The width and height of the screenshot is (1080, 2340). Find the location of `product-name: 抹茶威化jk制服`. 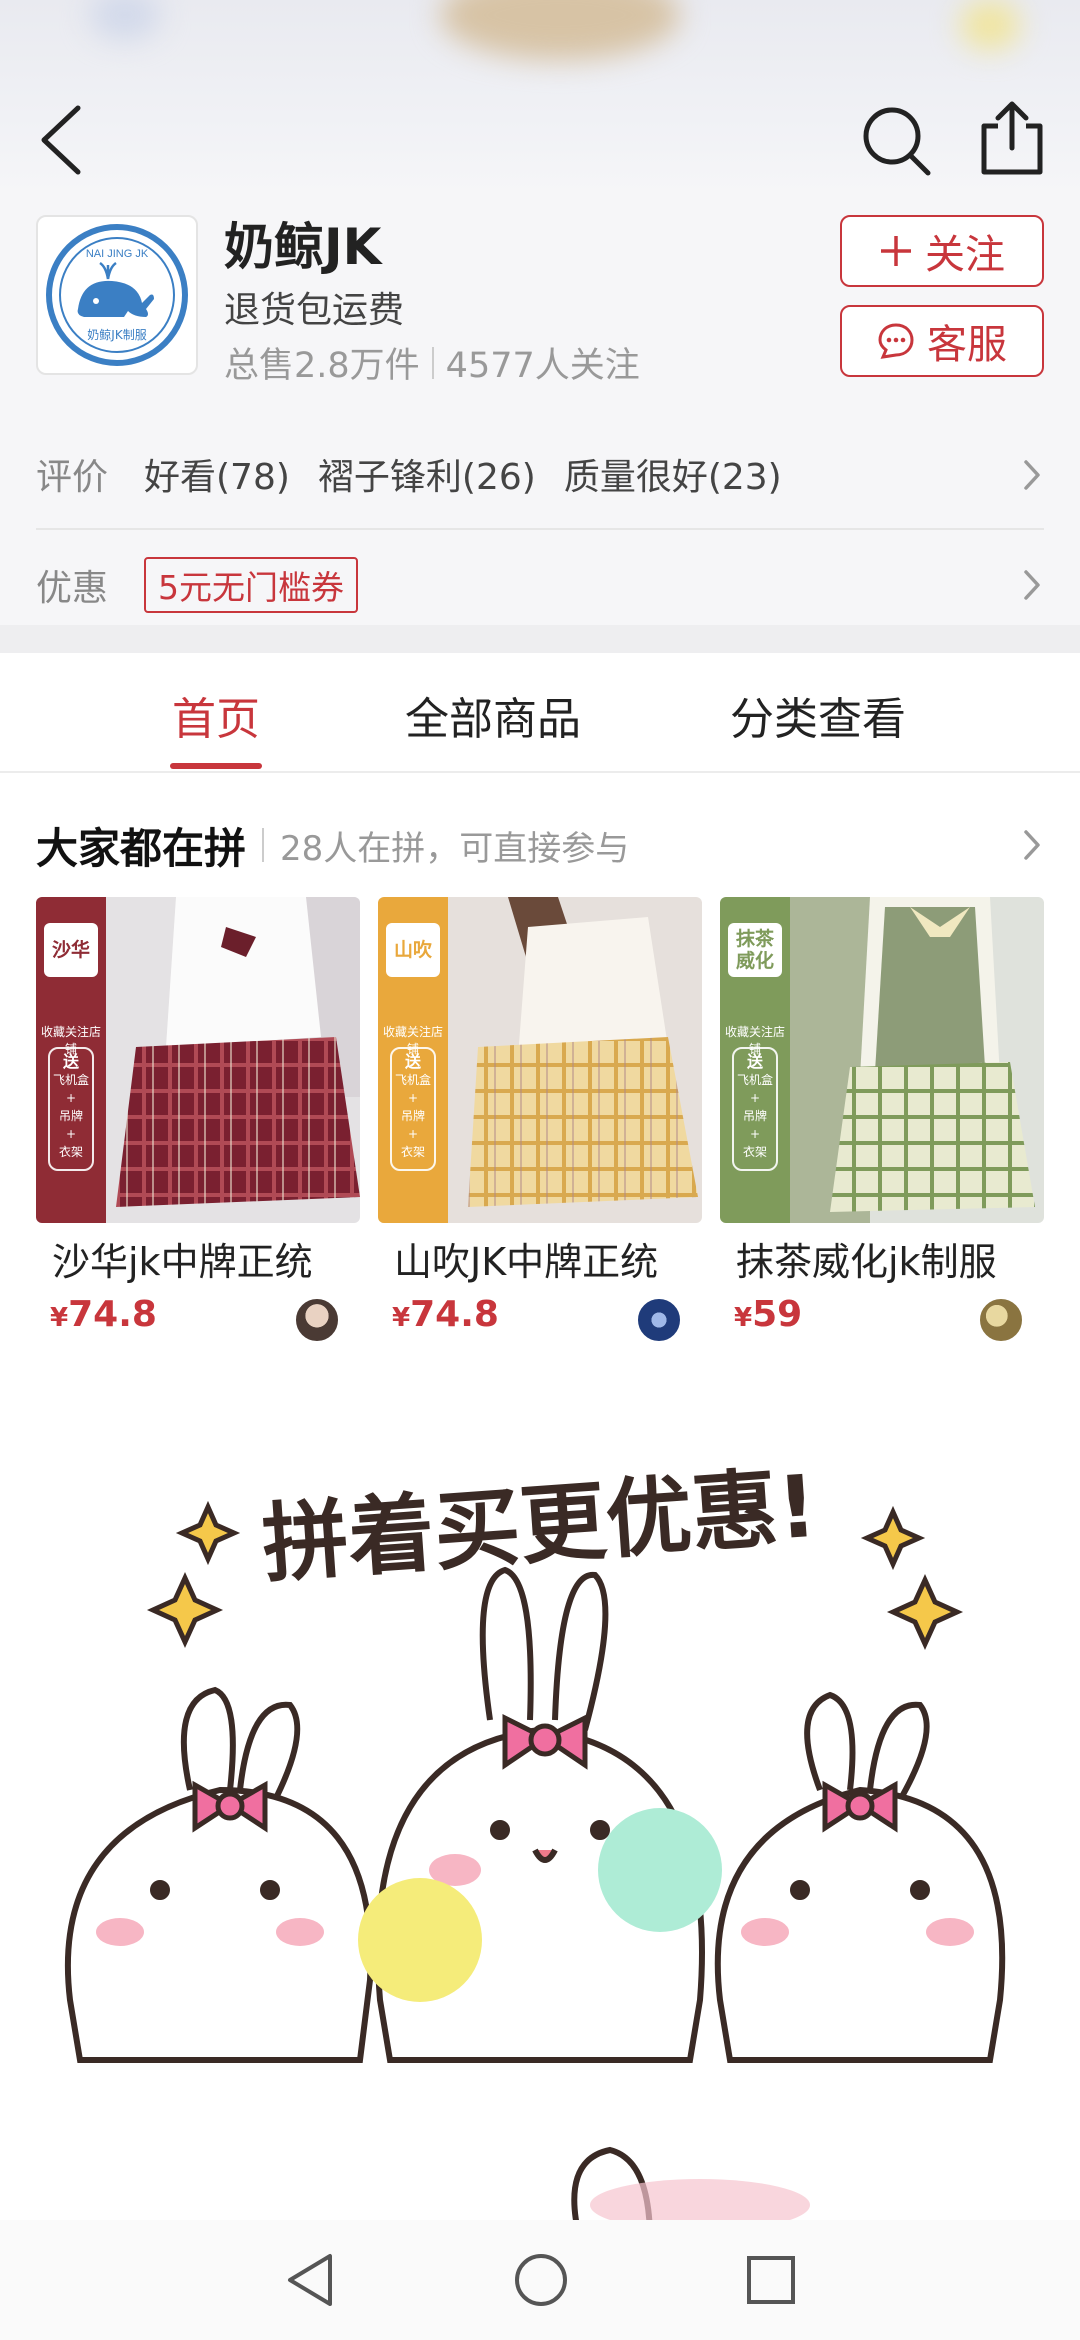

product-name: 抹茶威化jk制服 is located at coordinates (882, 1258).